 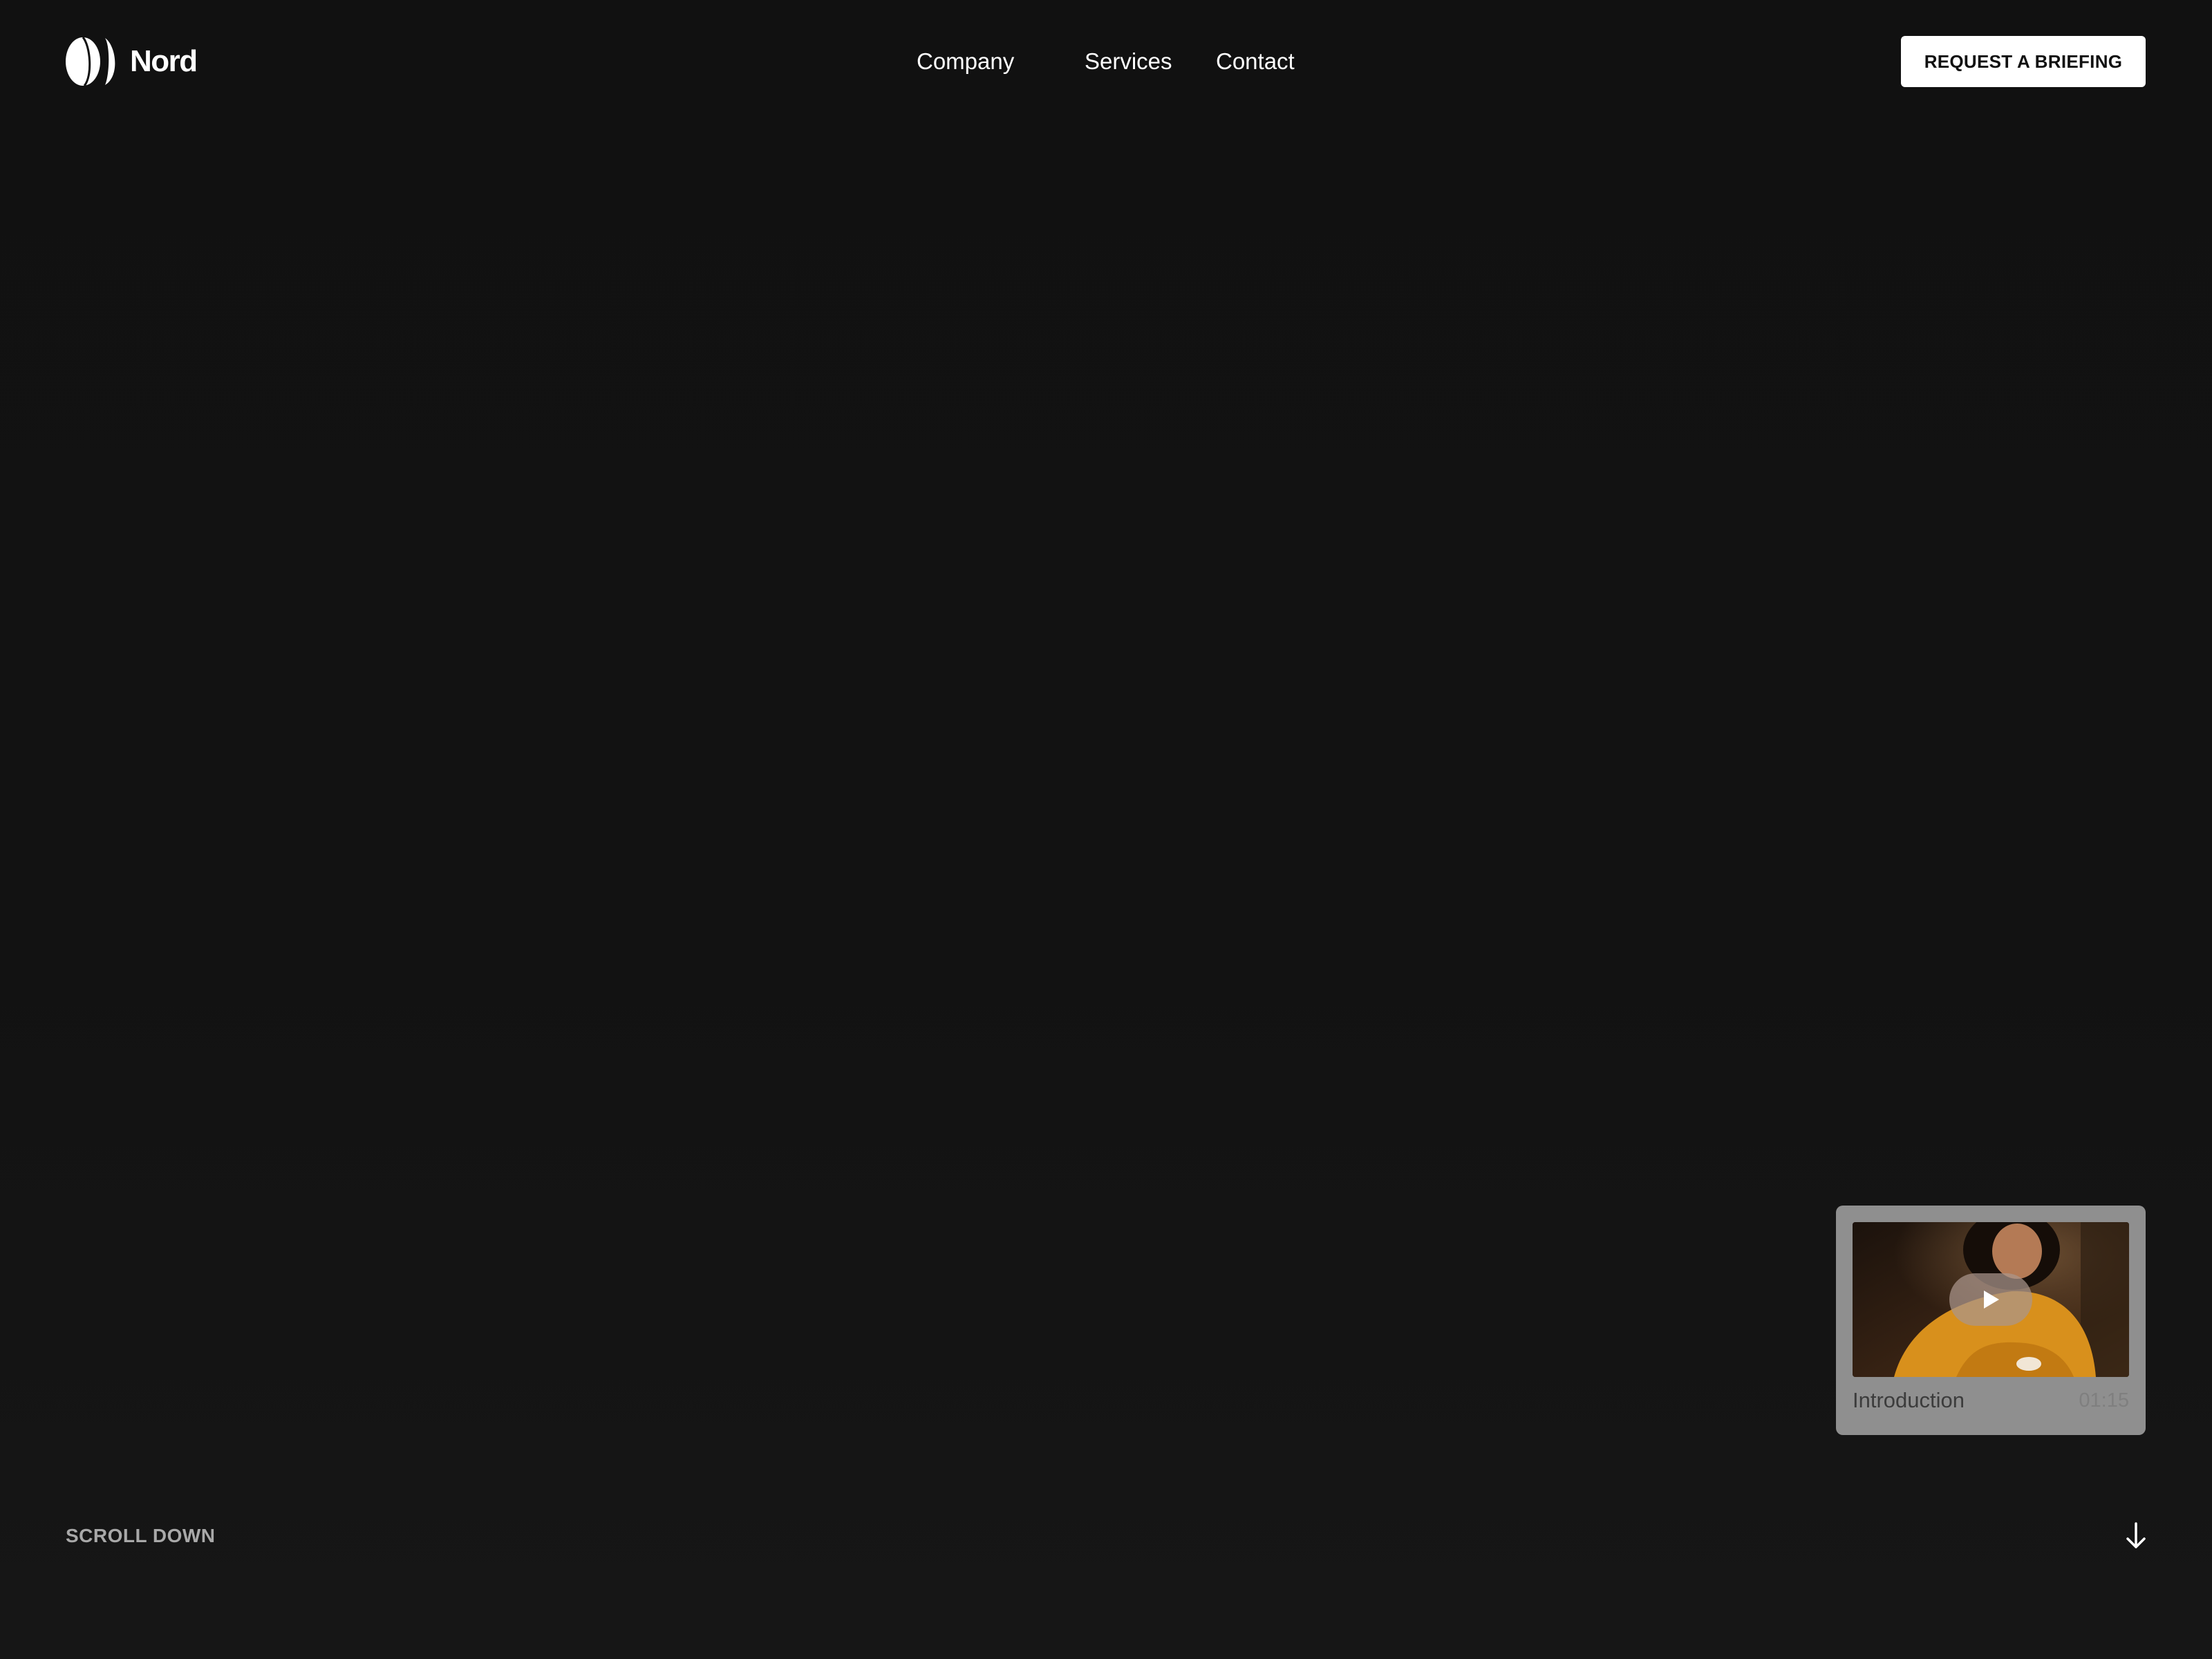 I want to click on nav-item-services: Services, so click(x=1128, y=61).